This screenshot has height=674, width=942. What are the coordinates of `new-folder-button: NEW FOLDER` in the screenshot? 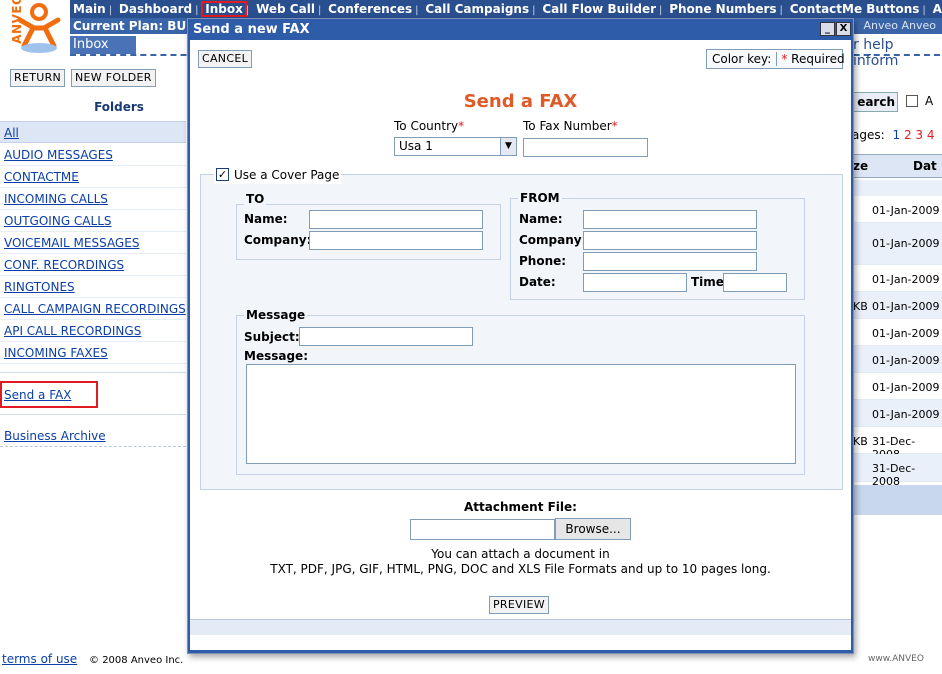 It's located at (113, 78).